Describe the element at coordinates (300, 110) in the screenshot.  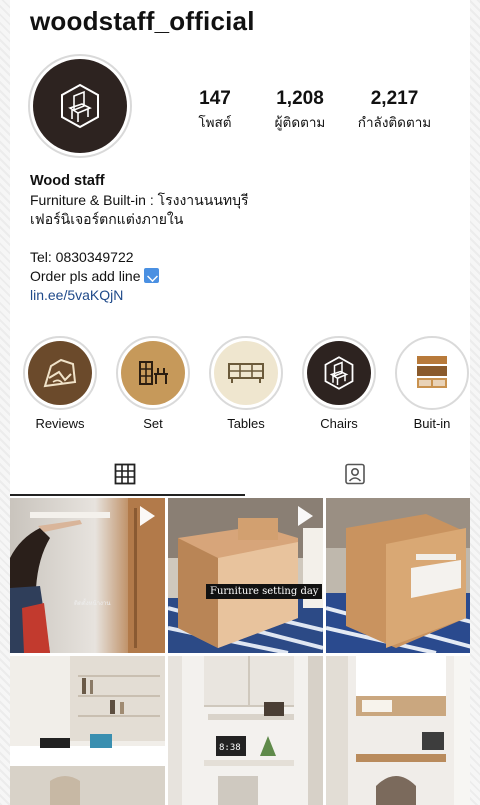
I see `followers-count: 1,208 ผู้ติดตาม` at that location.